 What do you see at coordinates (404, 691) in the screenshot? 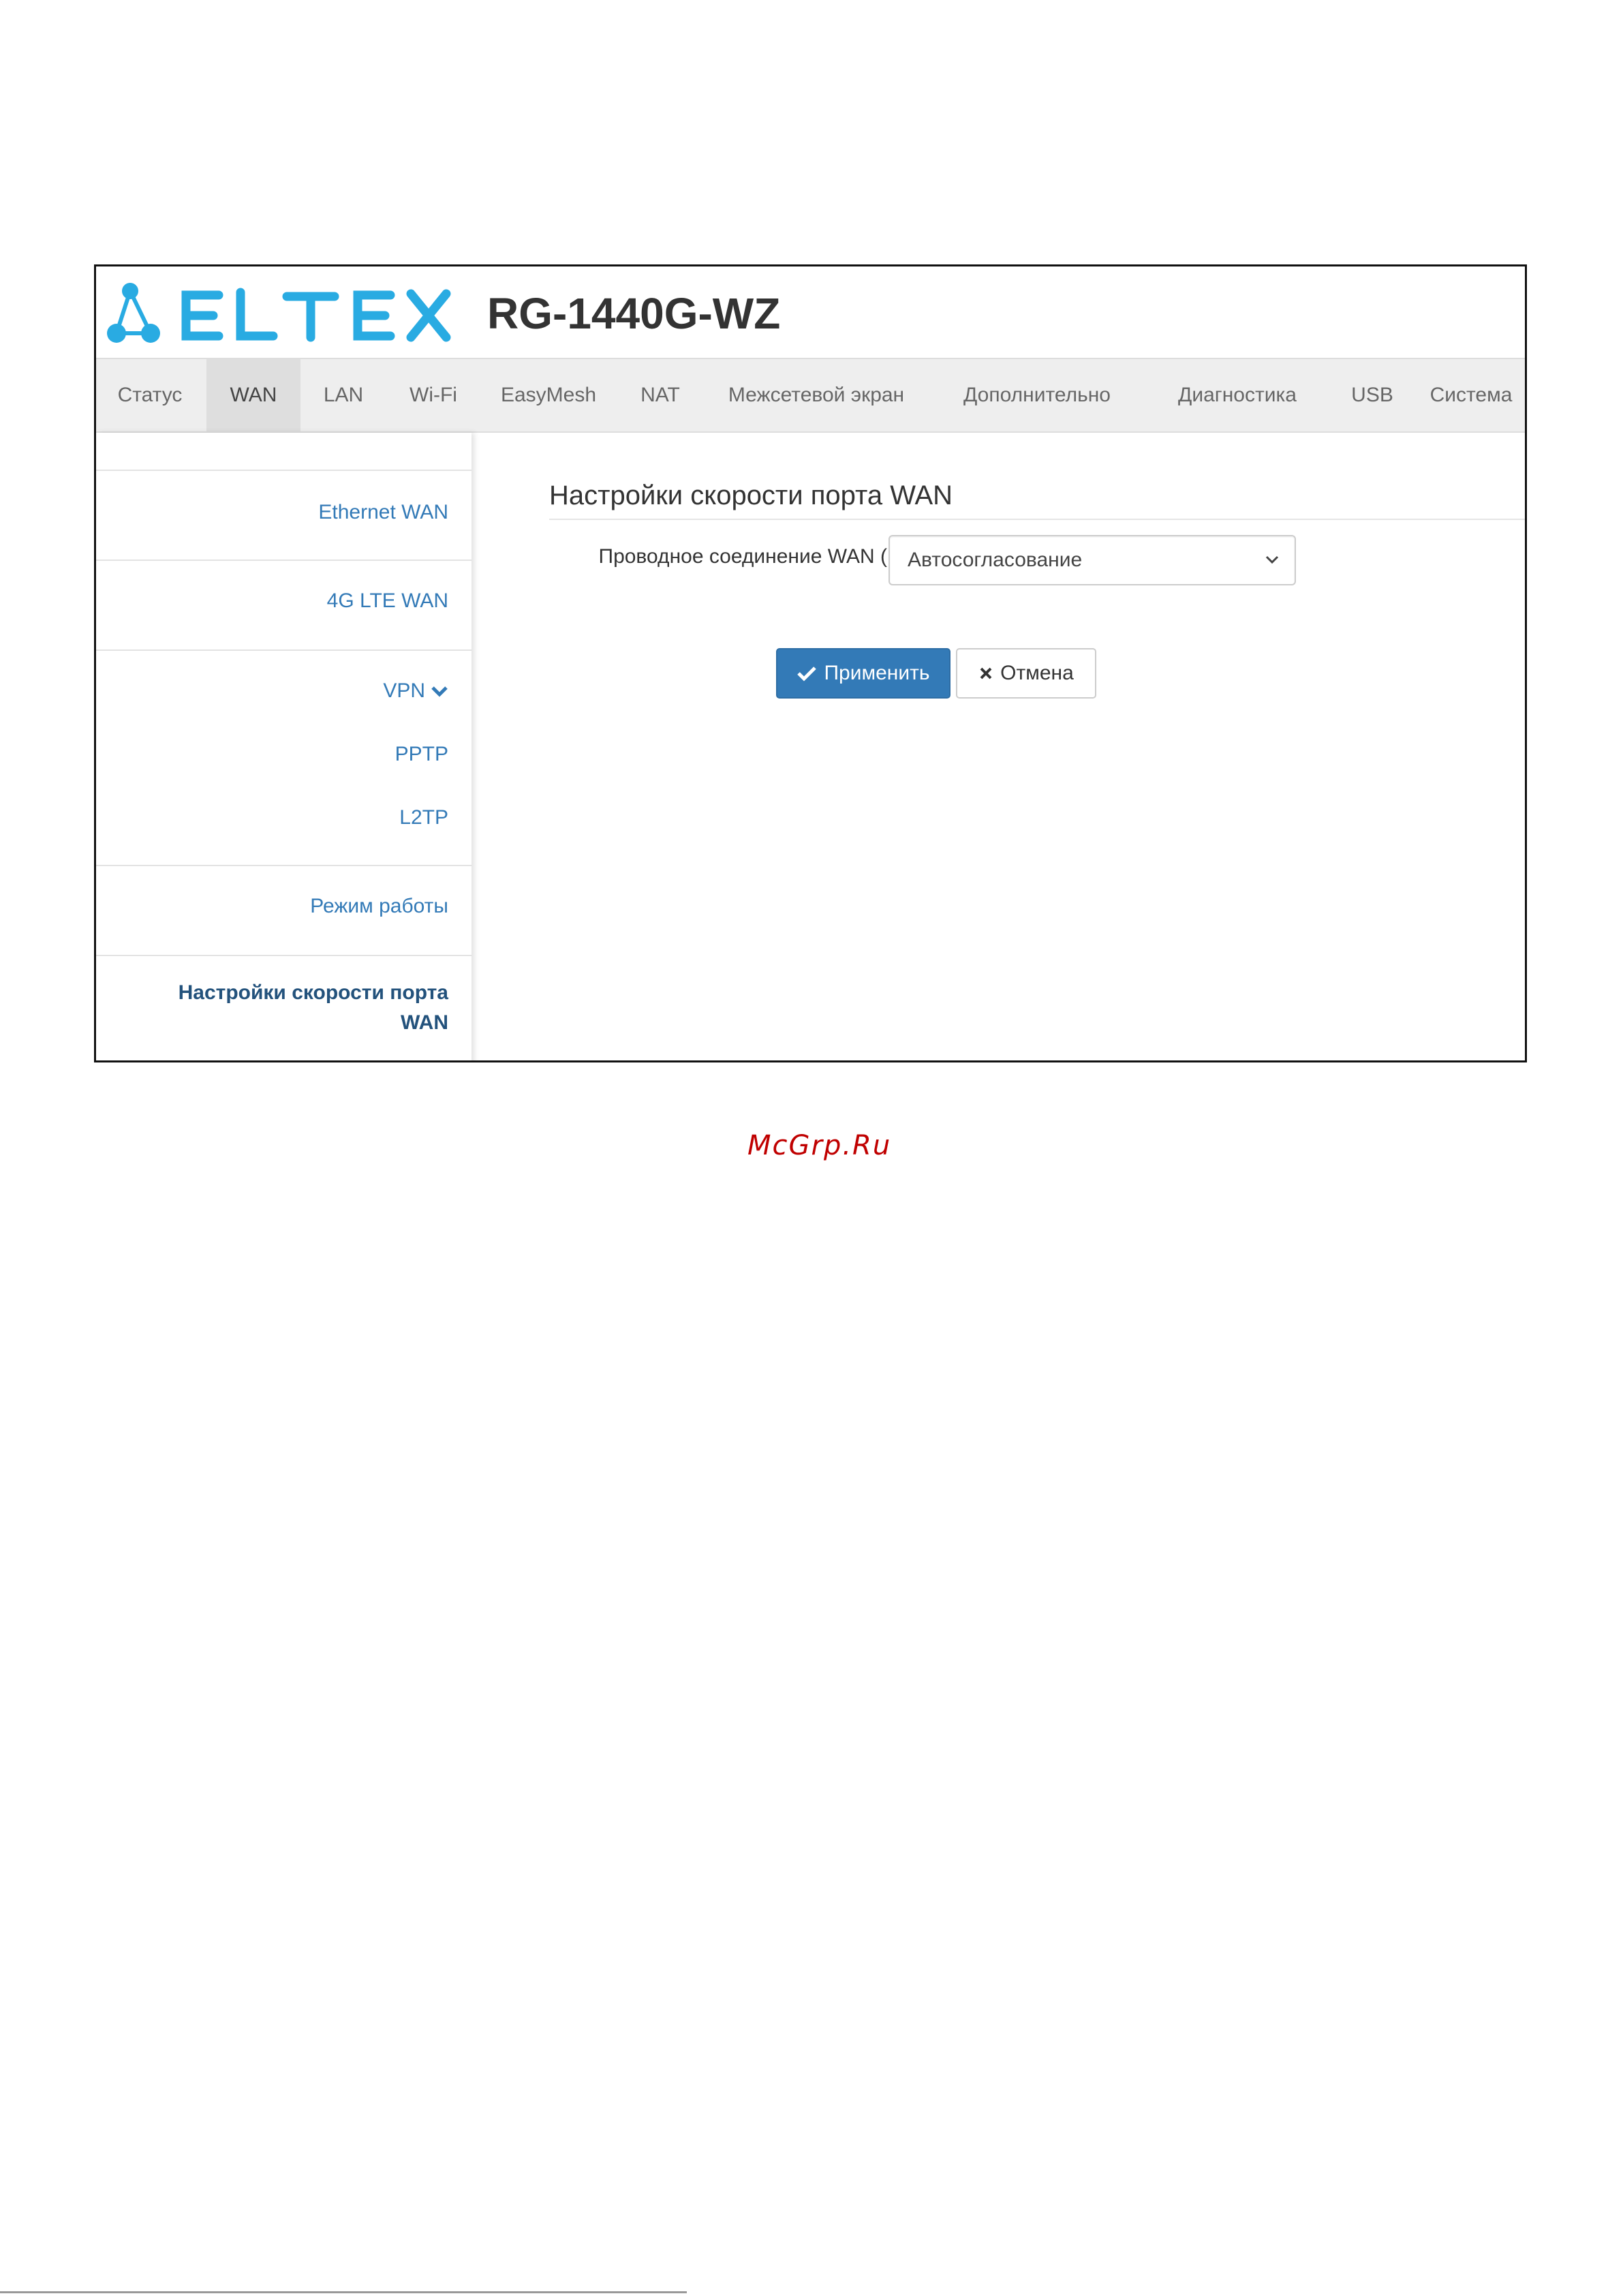
I see `sidebar-item-vpn-label: VPN` at bounding box center [404, 691].